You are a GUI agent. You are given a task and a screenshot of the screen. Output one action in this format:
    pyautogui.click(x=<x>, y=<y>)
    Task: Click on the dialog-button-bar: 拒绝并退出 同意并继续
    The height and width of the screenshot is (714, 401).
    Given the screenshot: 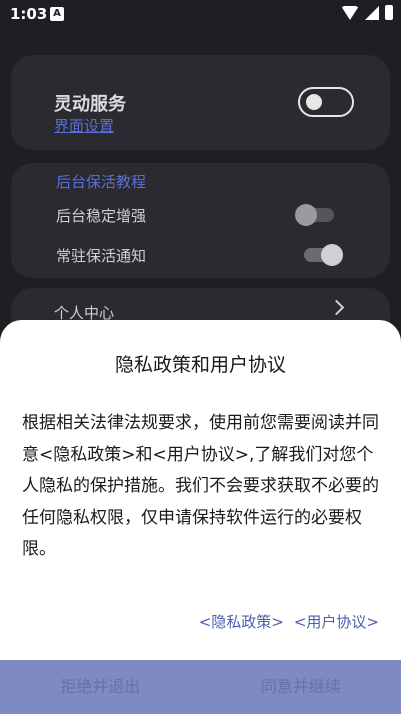 What is the action you would take?
    pyautogui.click(x=200, y=687)
    